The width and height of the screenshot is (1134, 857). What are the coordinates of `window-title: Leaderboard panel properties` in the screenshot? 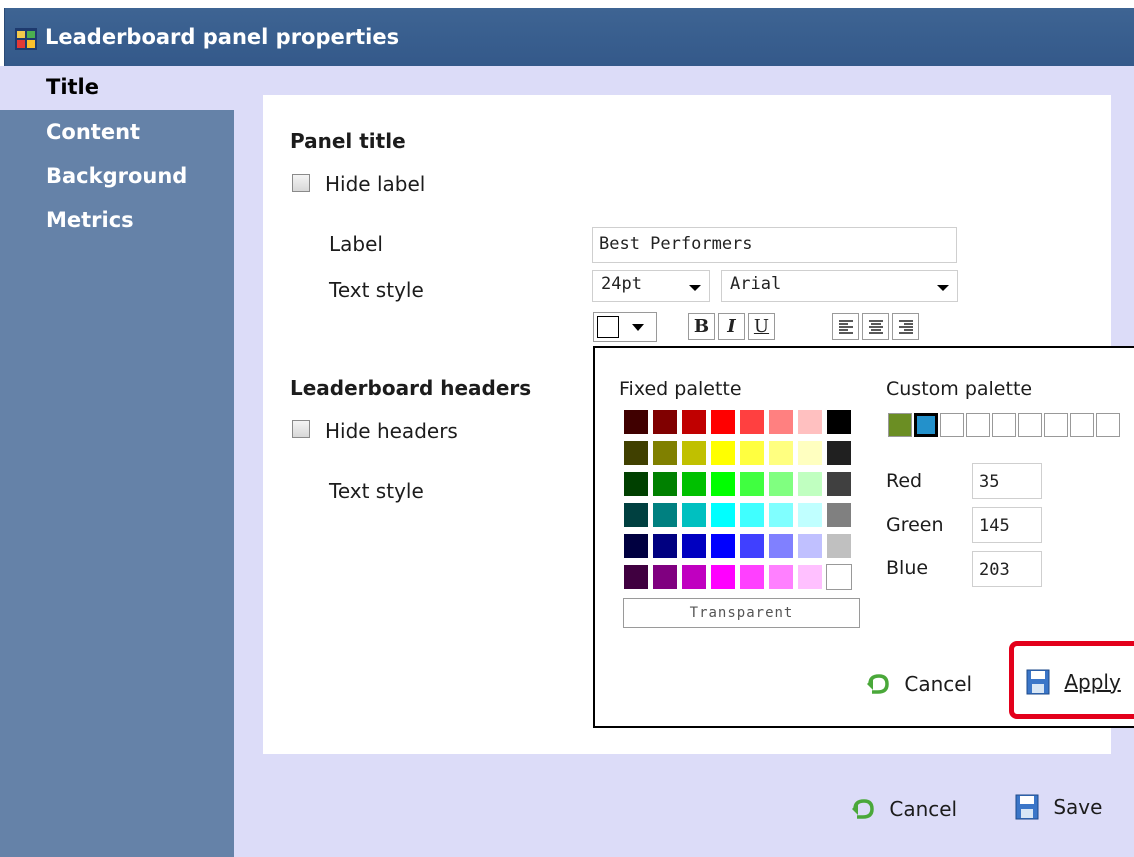 It's located at (222, 37).